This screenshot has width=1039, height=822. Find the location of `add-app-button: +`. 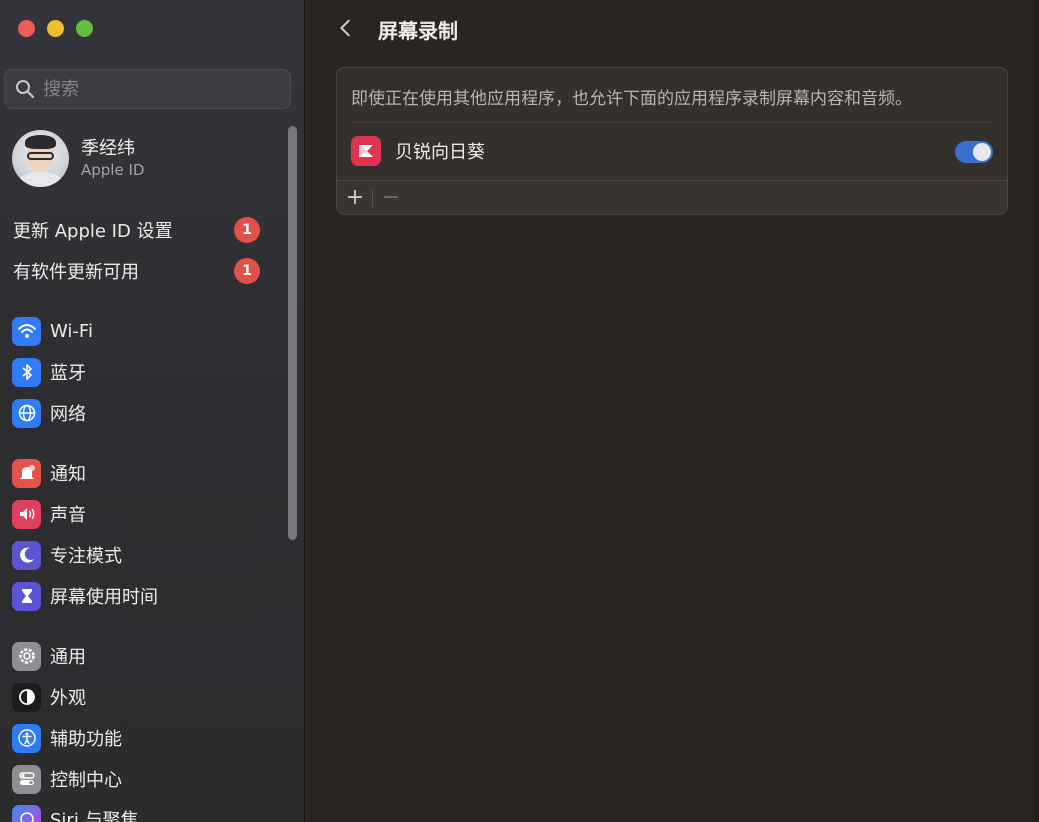

add-app-button: + is located at coordinates (355, 197).